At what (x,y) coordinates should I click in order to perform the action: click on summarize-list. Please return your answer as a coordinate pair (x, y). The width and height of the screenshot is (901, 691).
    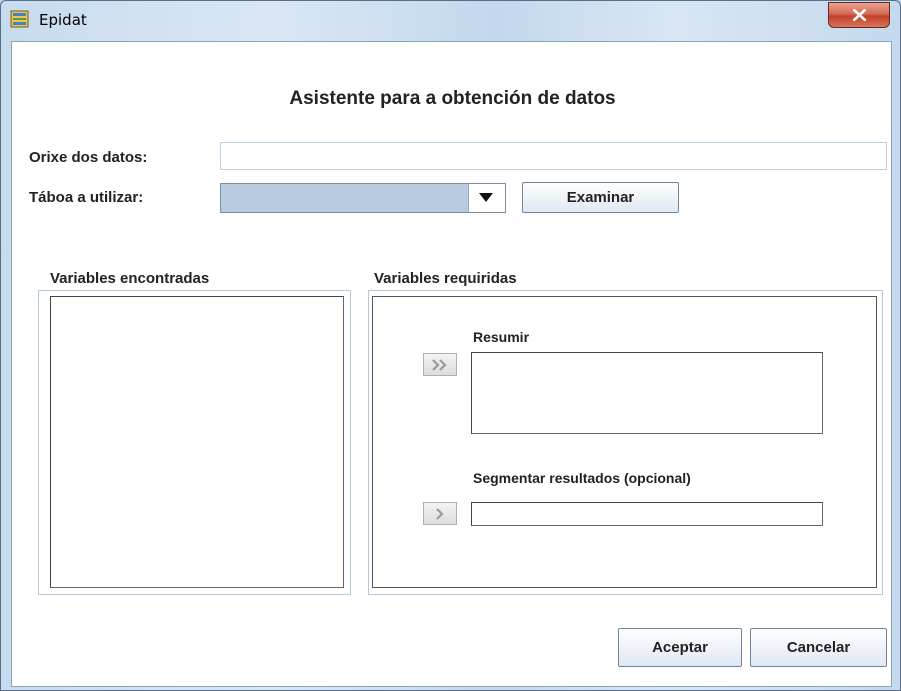
    Looking at the image, I should click on (647, 393).